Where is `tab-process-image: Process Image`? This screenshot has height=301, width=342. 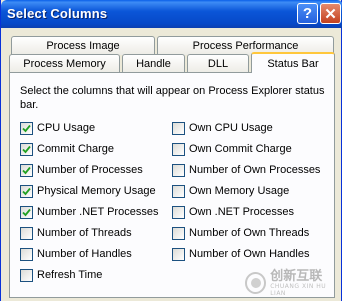
tab-process-image: Process Image is located at coordinates (83, 45).